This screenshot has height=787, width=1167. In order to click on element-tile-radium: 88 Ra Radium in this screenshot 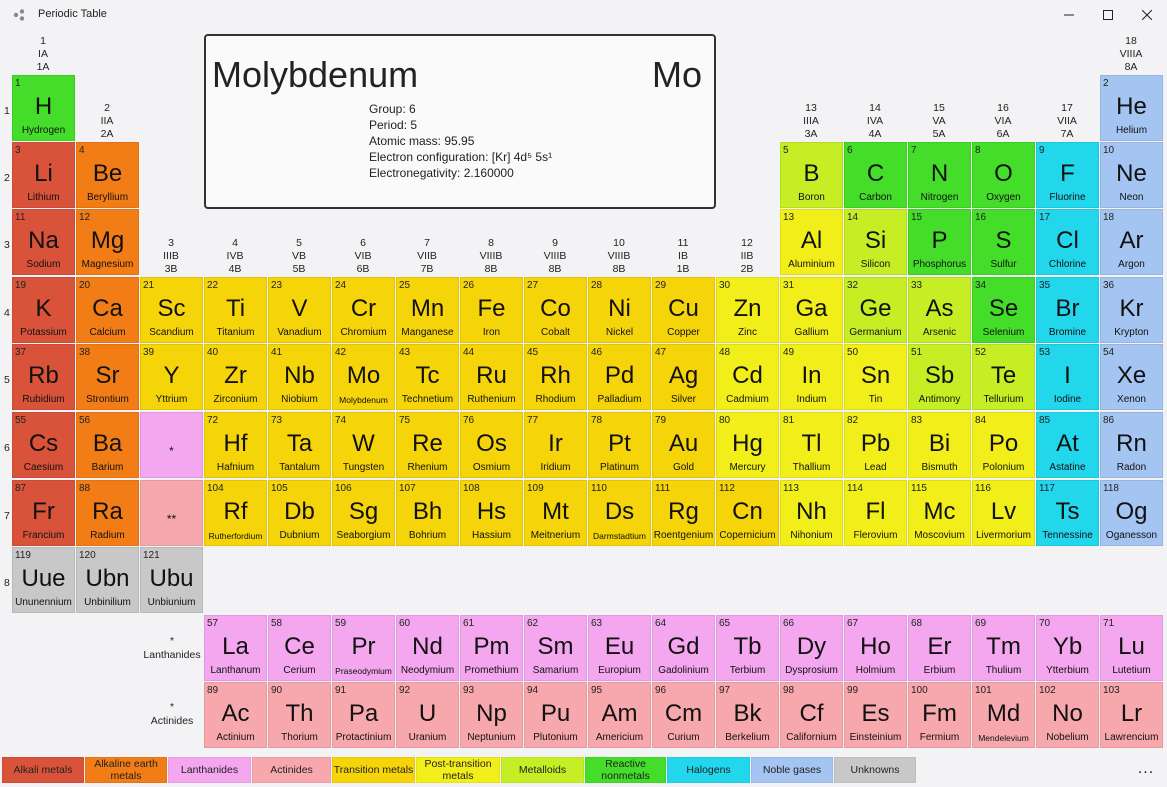, I will do `click(107, 513)`.